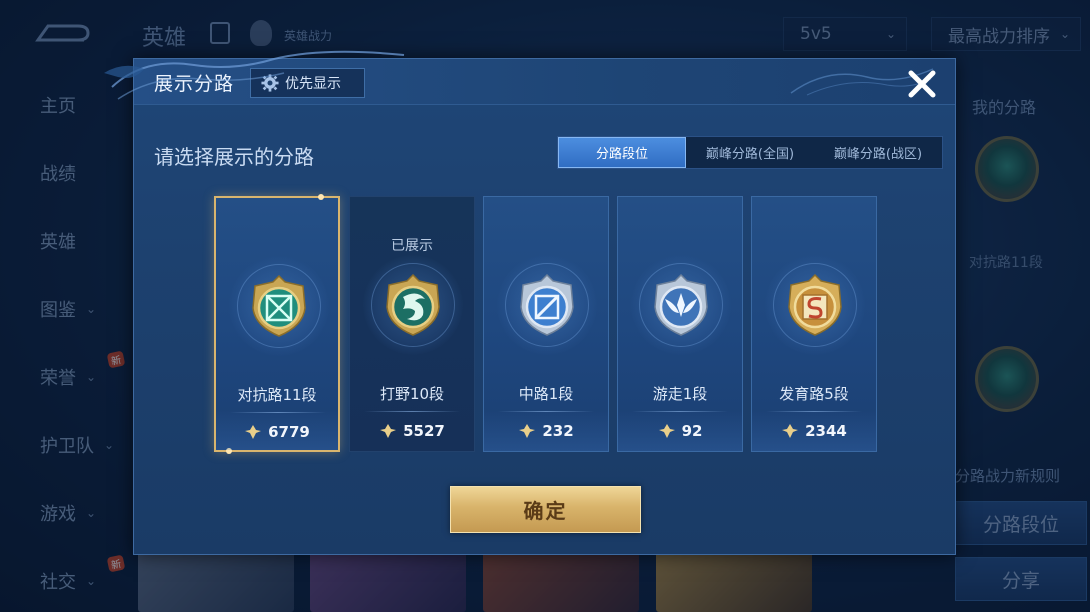 The height and width of the screenshot is (612, 1090). I want to click on lane-card-roam: 游走1段 92, so click(680, 324).